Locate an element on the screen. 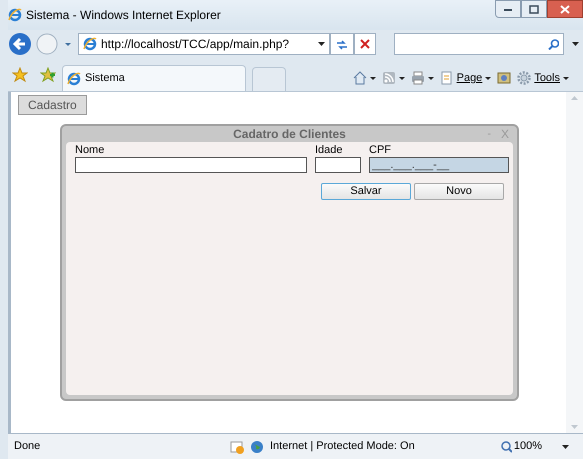  zone-text: Internet | Protected Mode: On is located at coordinates (343, 446).